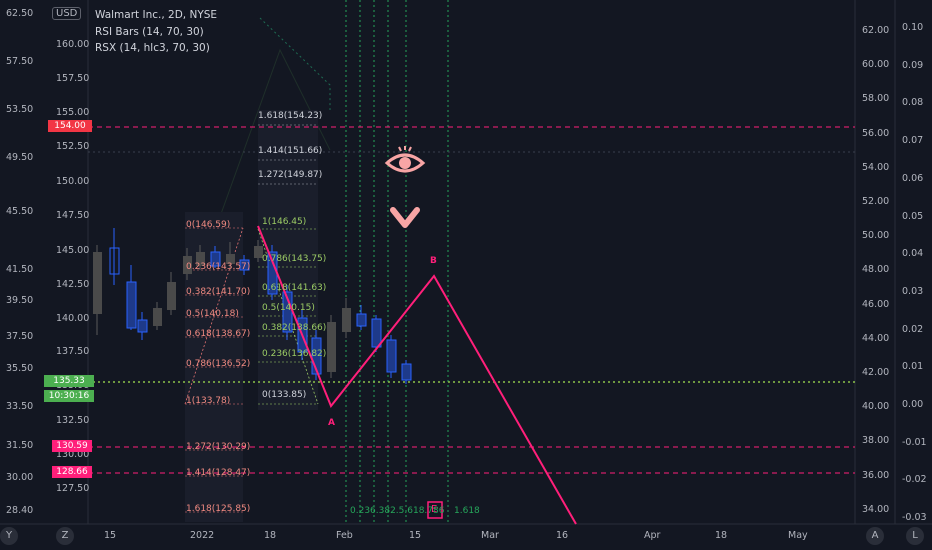 This screenshot has height=550, width=932. What do you see at coordinates (490, 535) in the screenshot?
I see `time-axis-label: Mar` at bounding box center [490, 535].